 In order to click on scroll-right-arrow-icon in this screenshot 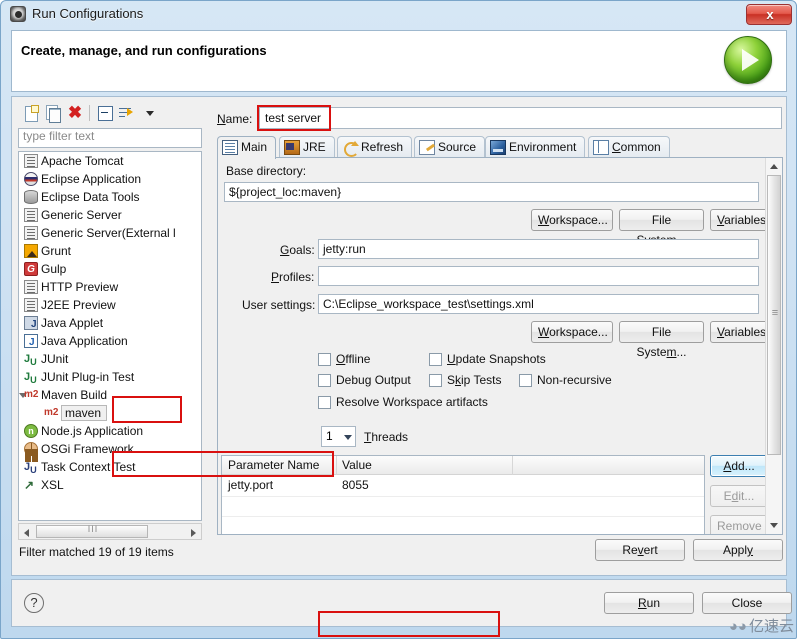, I will do `click(193, 531)`.